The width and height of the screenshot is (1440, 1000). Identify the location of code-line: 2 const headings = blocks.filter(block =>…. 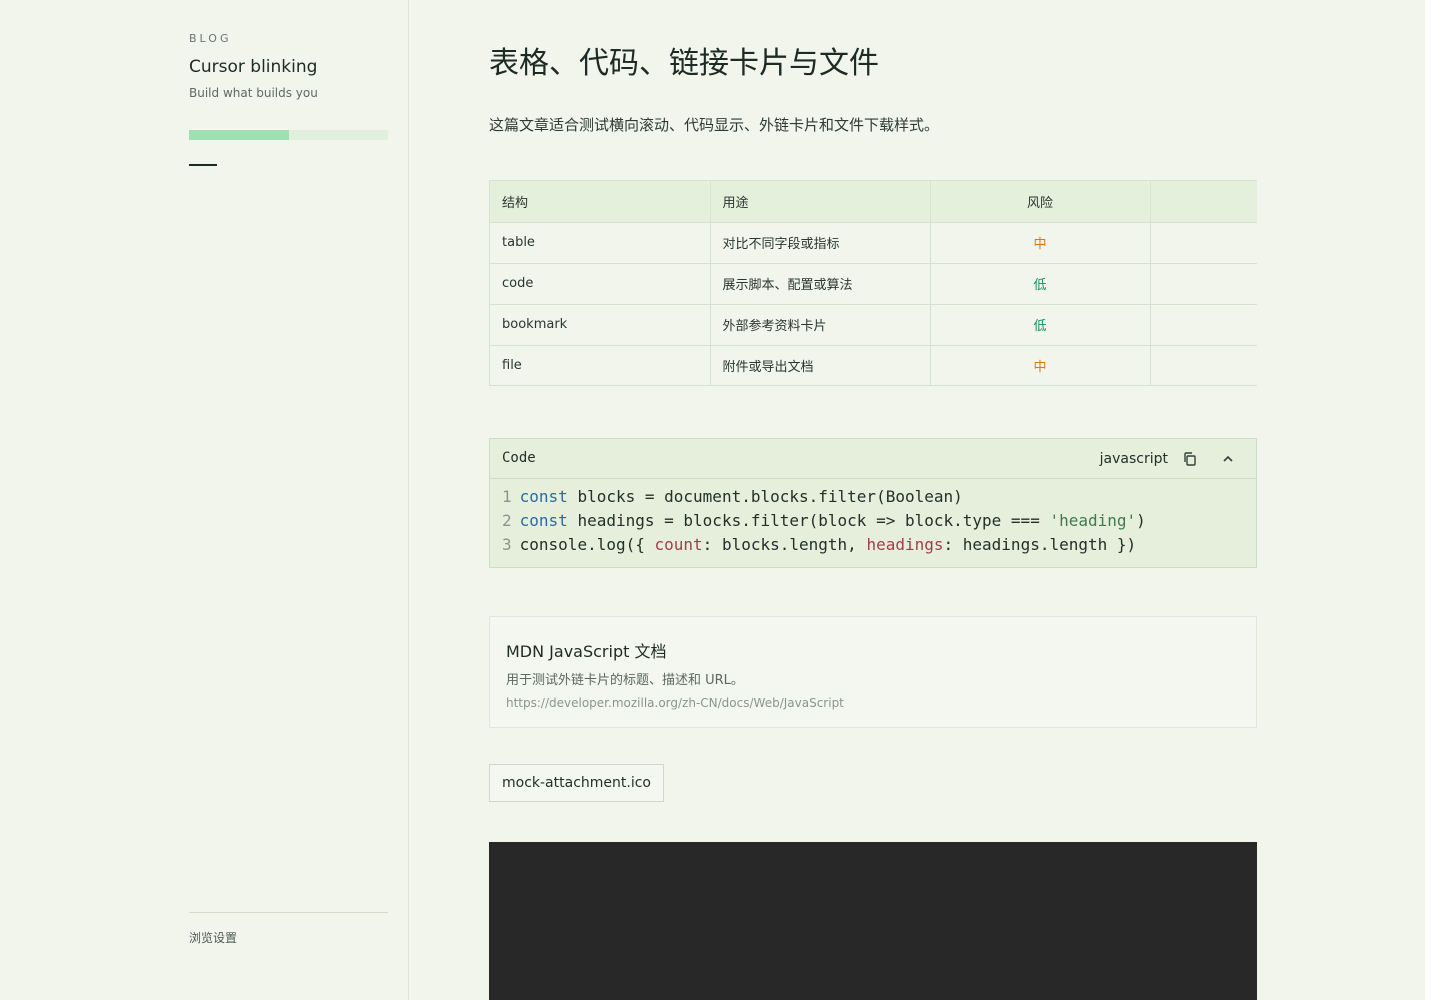
(873, 521).